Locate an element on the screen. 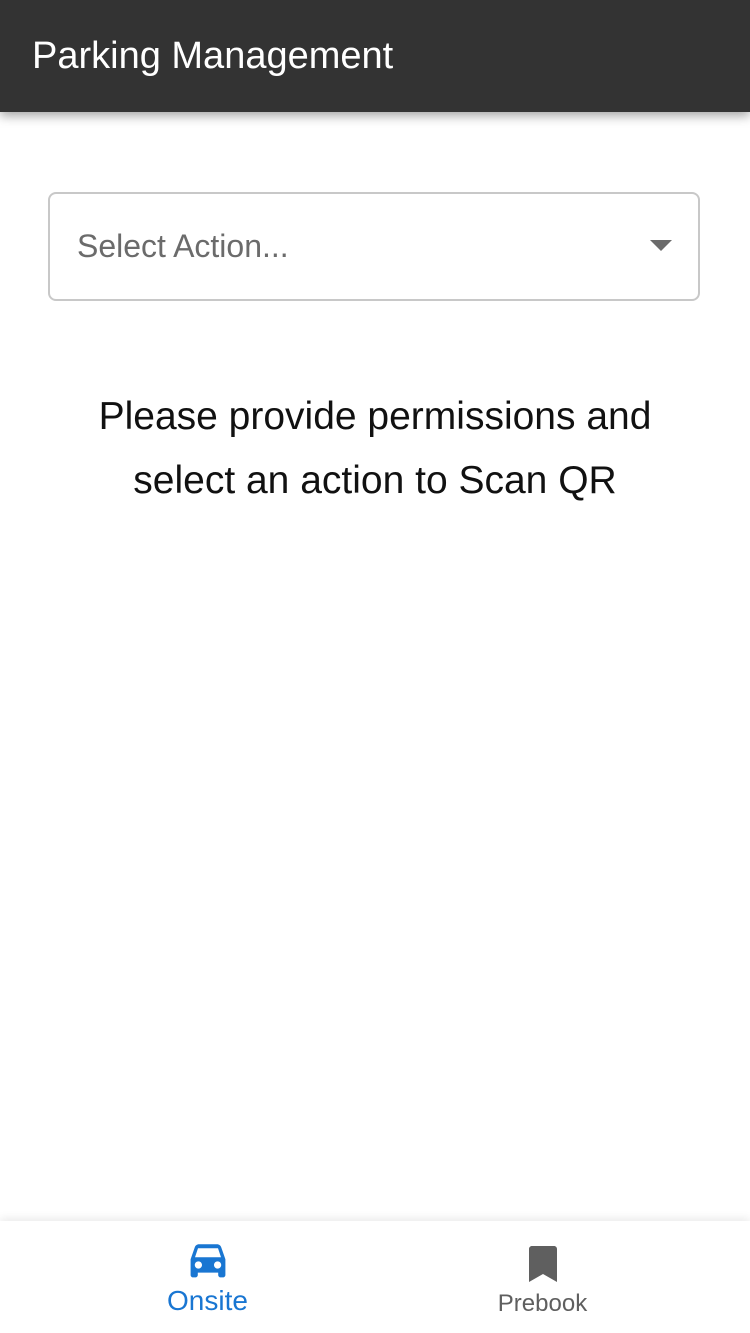 This screenshot has height=1333, width=750. dropdown-arrow-icon is located at coordinates (661, 245).